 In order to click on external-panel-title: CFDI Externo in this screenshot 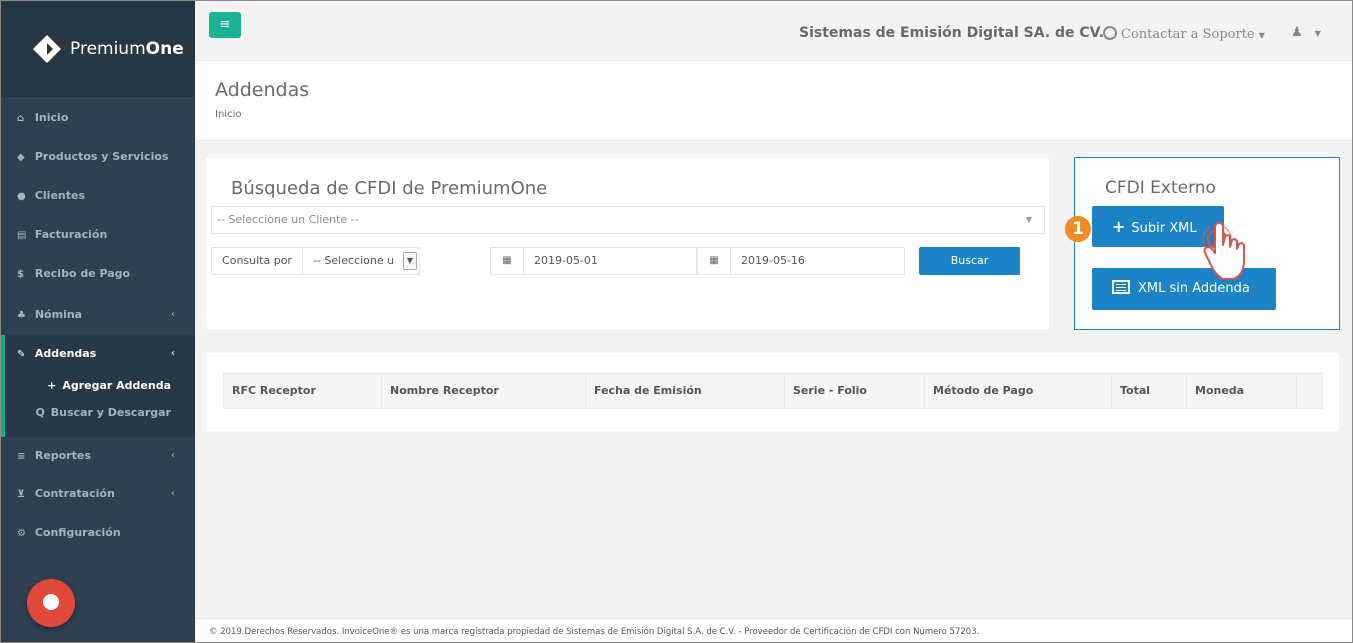, I will do `click(1160, 188)`.